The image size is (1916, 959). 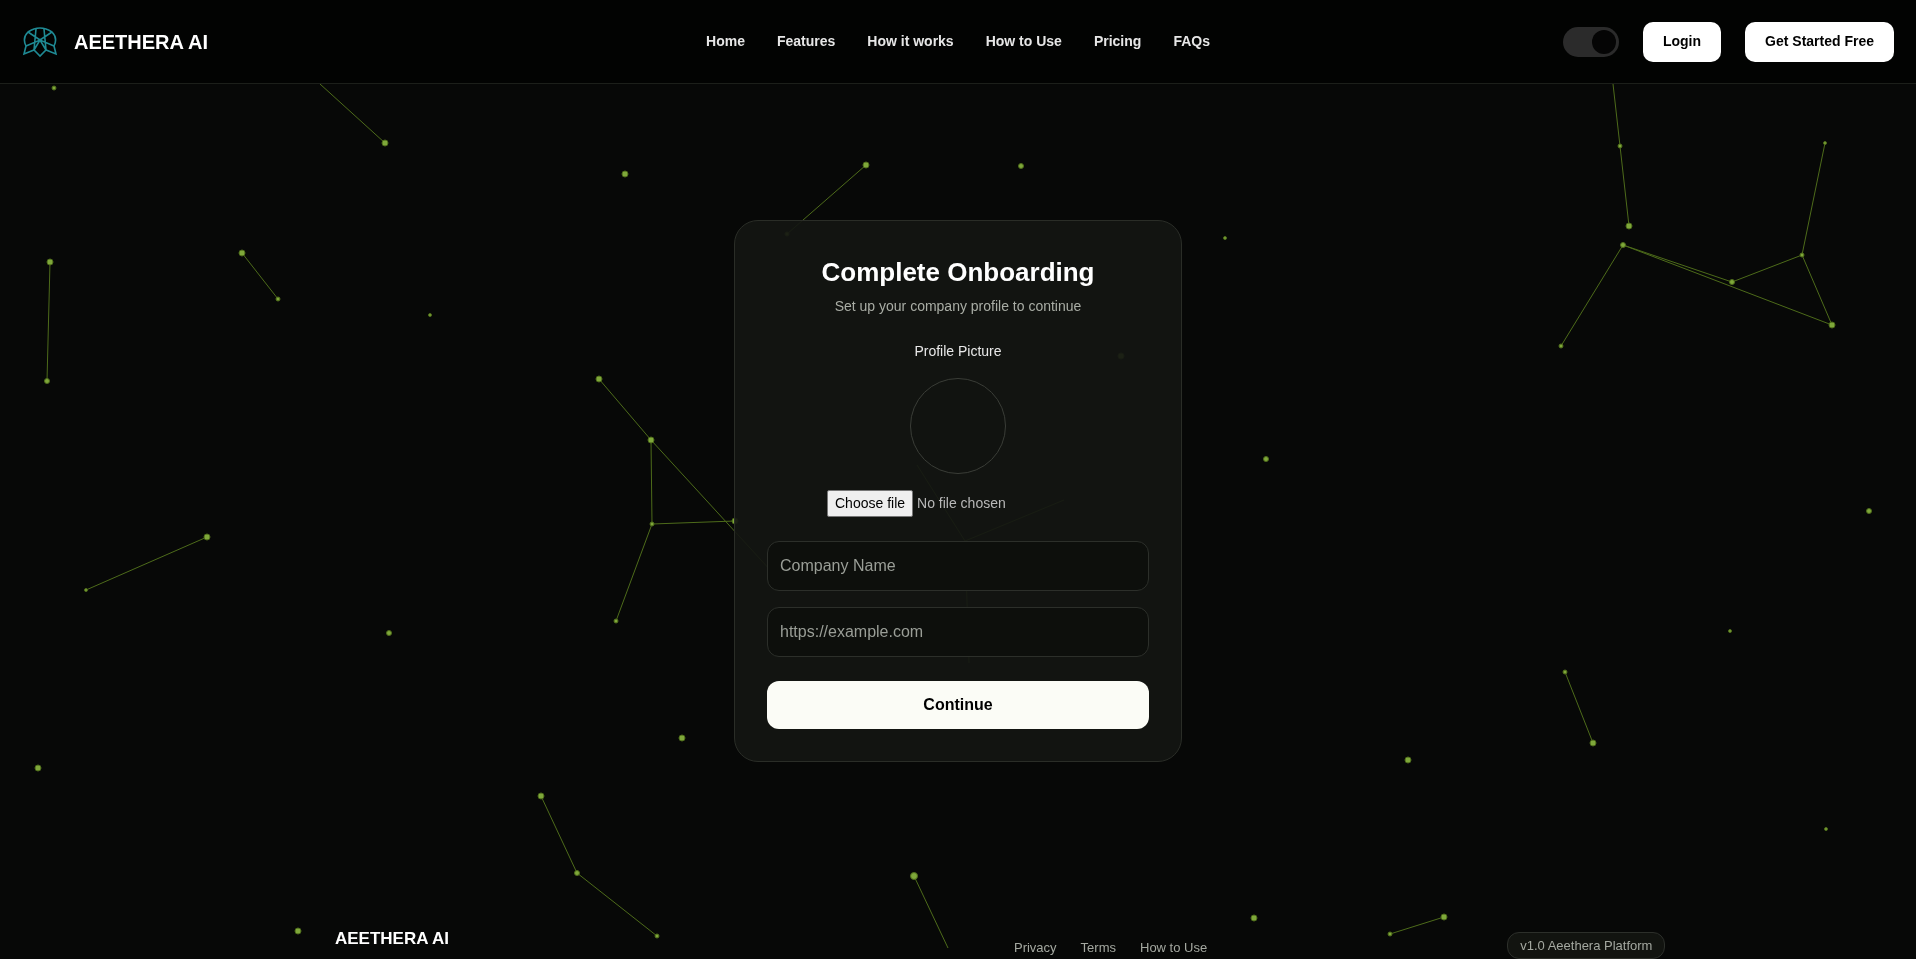 What do you see at coordinates (958, 307) in the screenshot?
I see `card-subtitle: Set up your company profile to continue` at bounding box center [958, 307].